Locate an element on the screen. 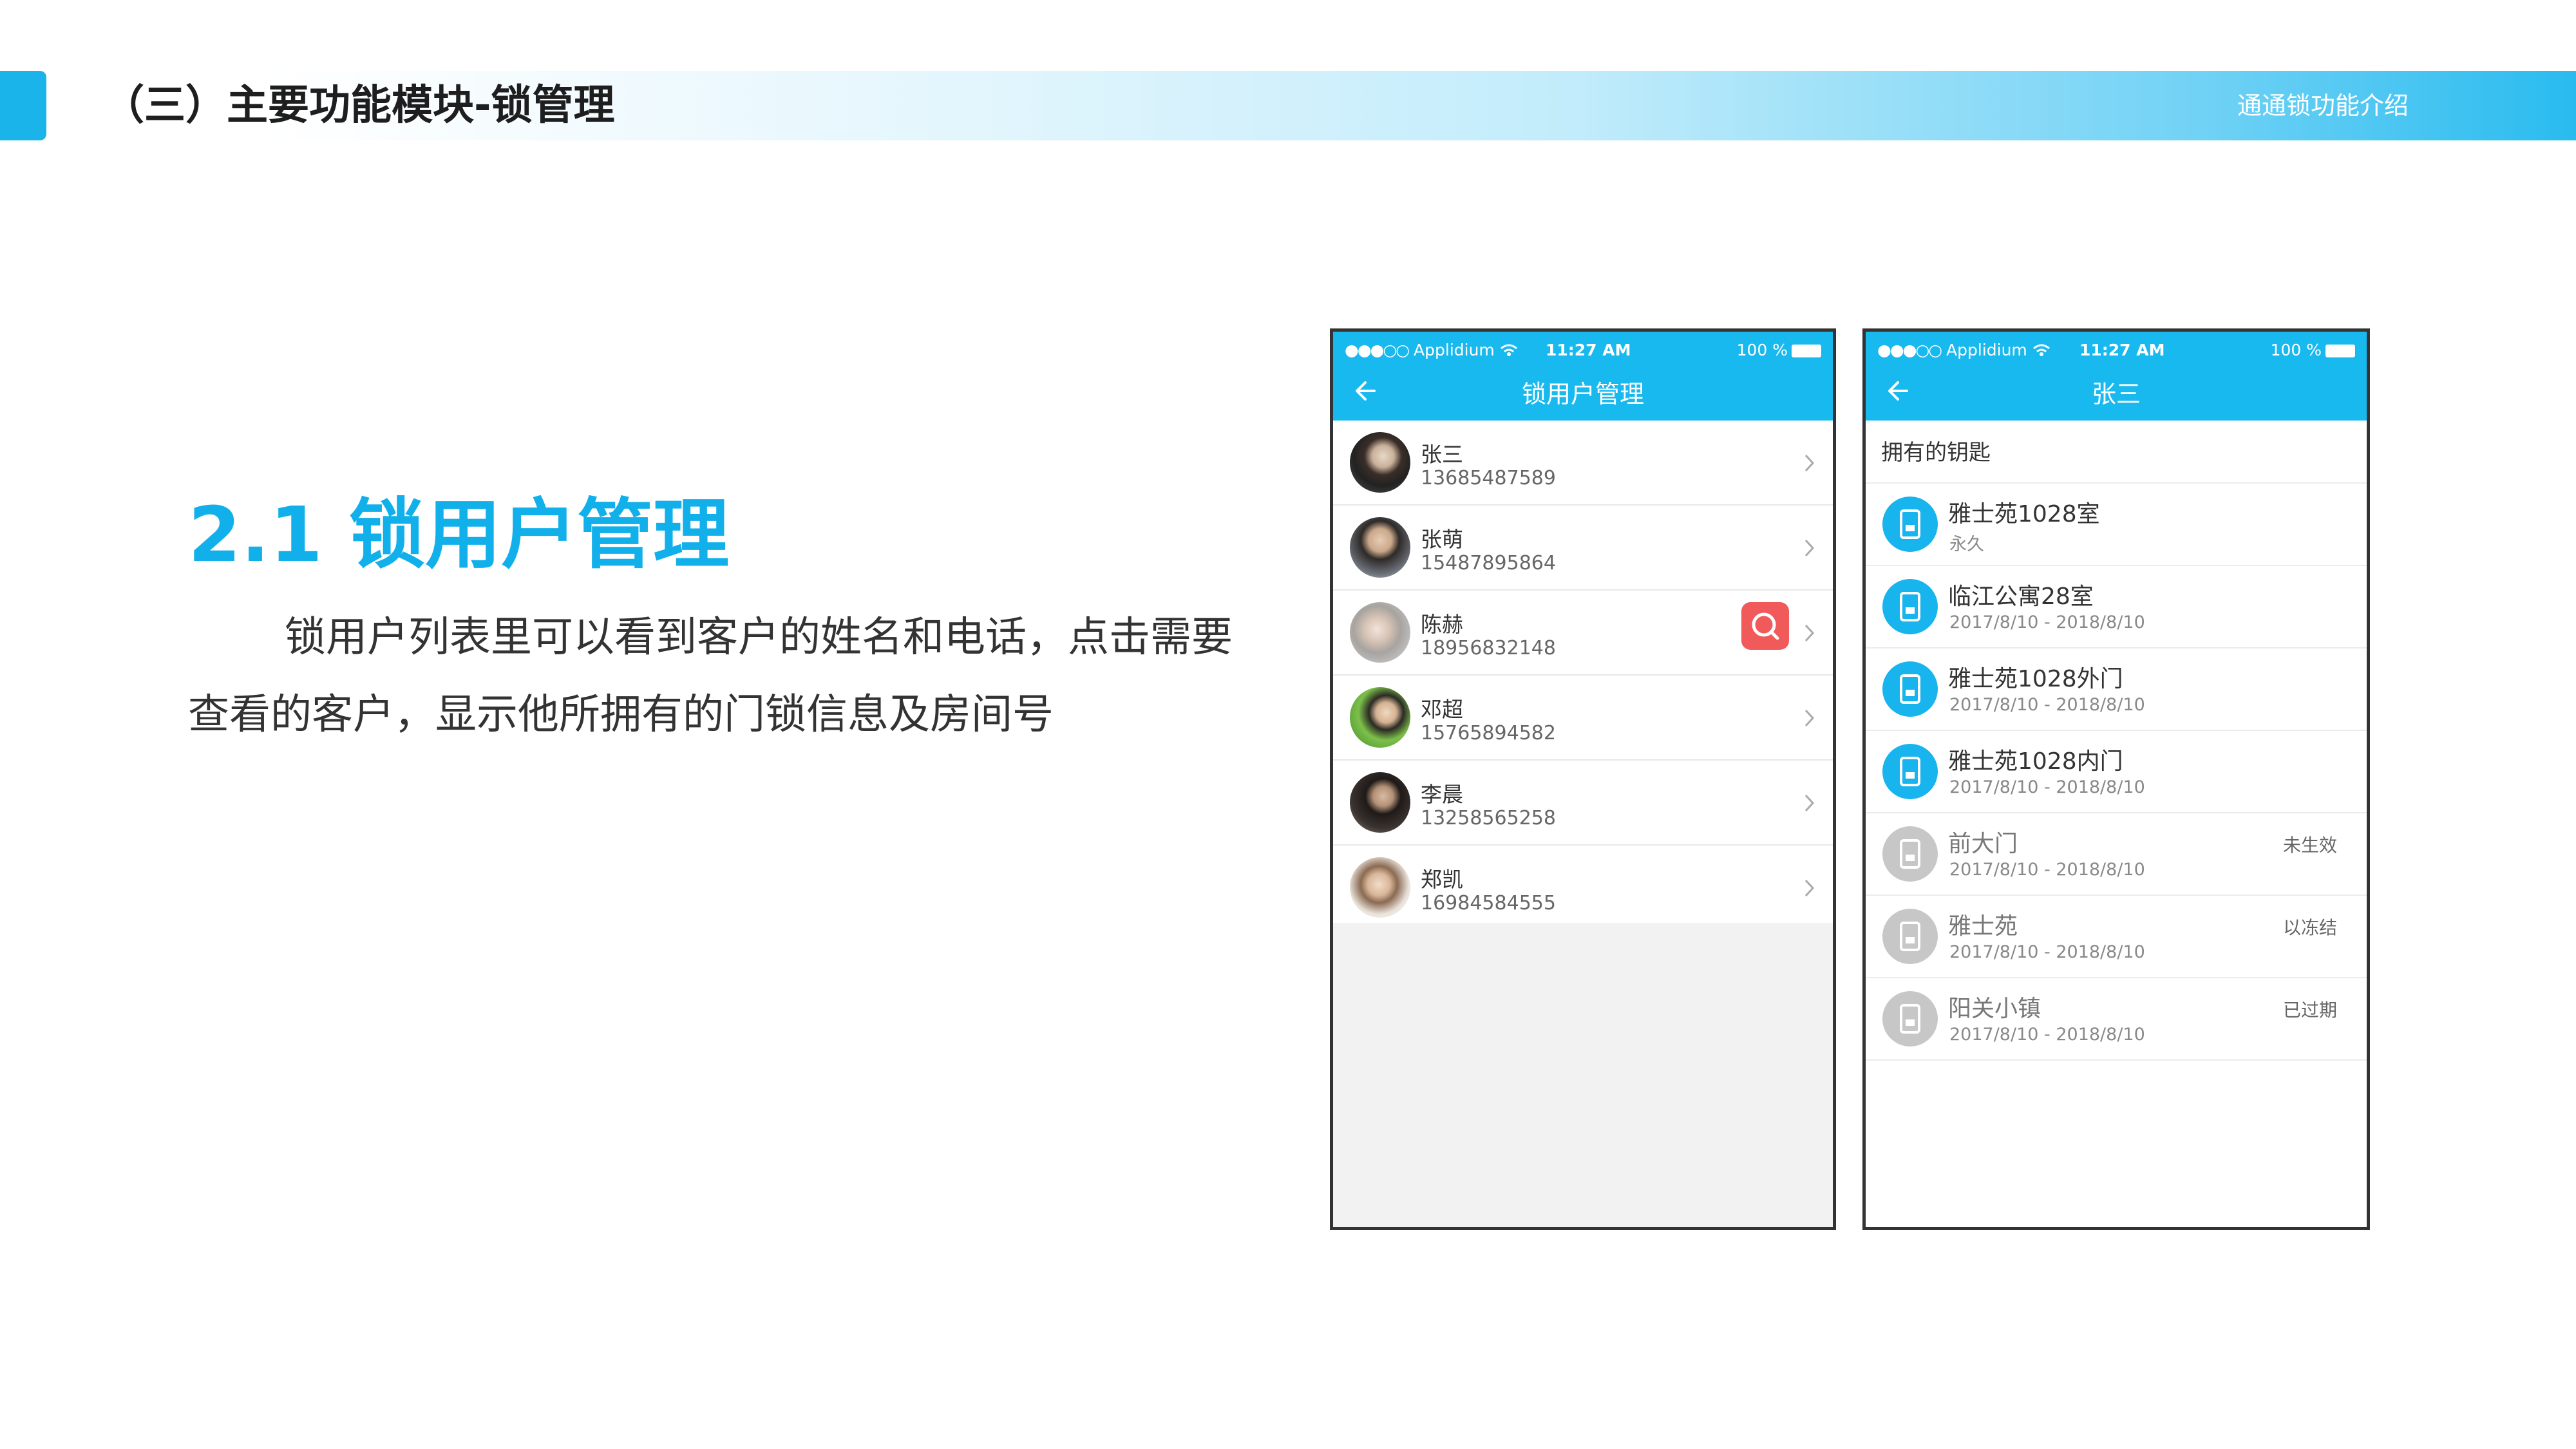 The image size is (2576, 1449). key-row: 雅士苑1028室 永久 is located at coordinates (2116, 523).